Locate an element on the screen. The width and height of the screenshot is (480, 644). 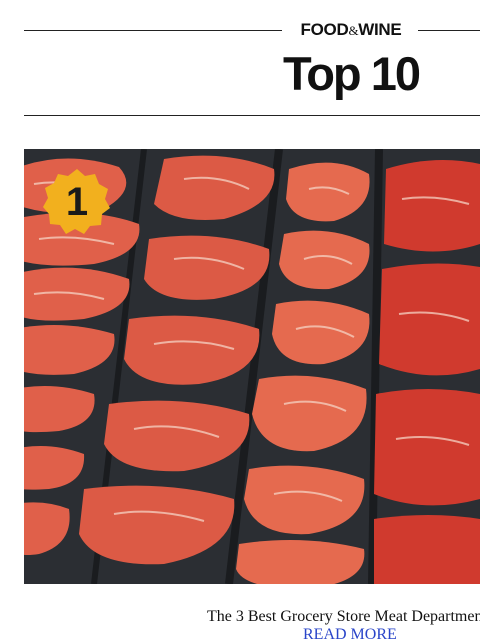
food-and-wine-logo: FOOD&WINE is located at coordinates (351, 30).